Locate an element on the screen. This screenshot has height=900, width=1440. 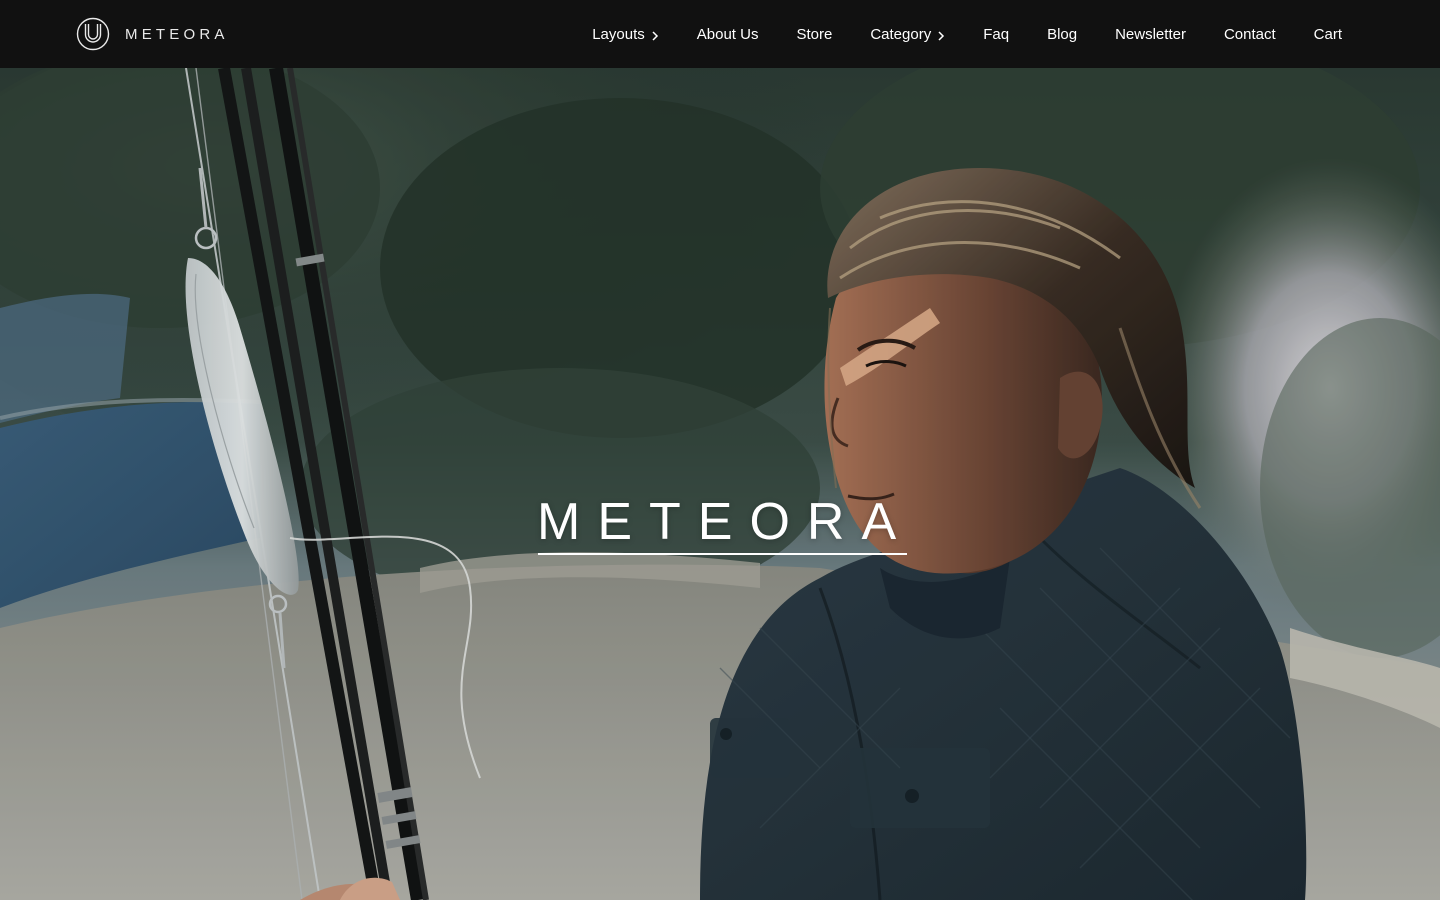
nav-item-contact: Contact is located at coordinates (1250, 34).